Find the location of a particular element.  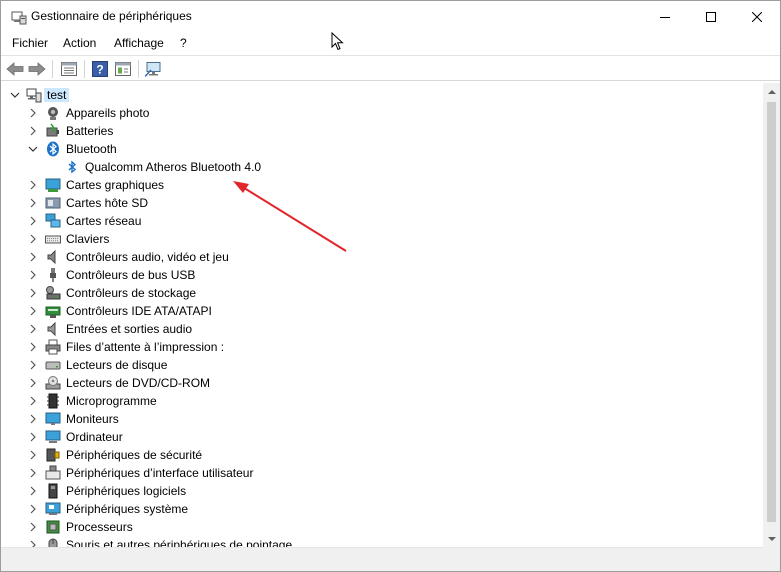

tree-category-cartes-reseau: Cartes réseau is located at coordinates (381, 221).